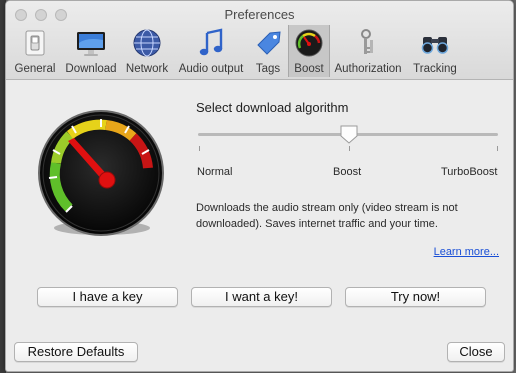  I want to click on slider-label-normal: Normal, so click(215, 172).